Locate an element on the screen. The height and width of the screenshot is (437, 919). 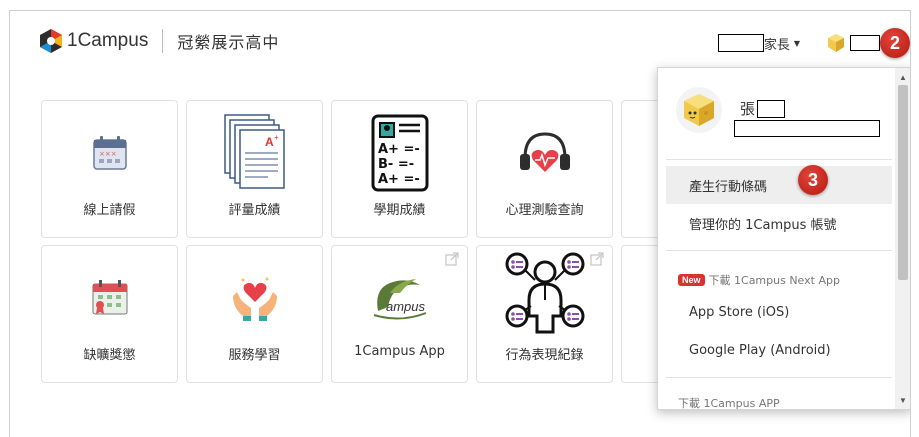
tile-label: 評量成績 is located at coordinates (254, 210).